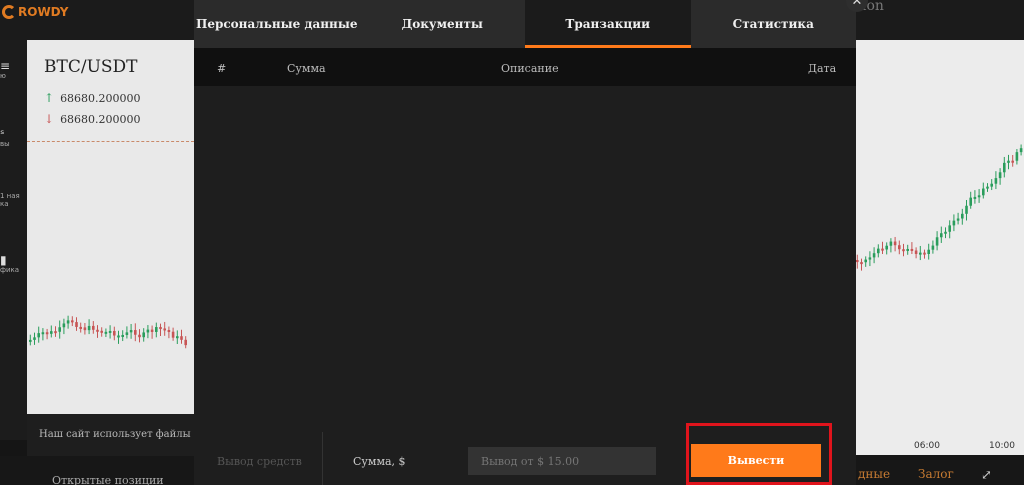  I want to click on right-chart: 06:00 10:00, so click(940, 247).